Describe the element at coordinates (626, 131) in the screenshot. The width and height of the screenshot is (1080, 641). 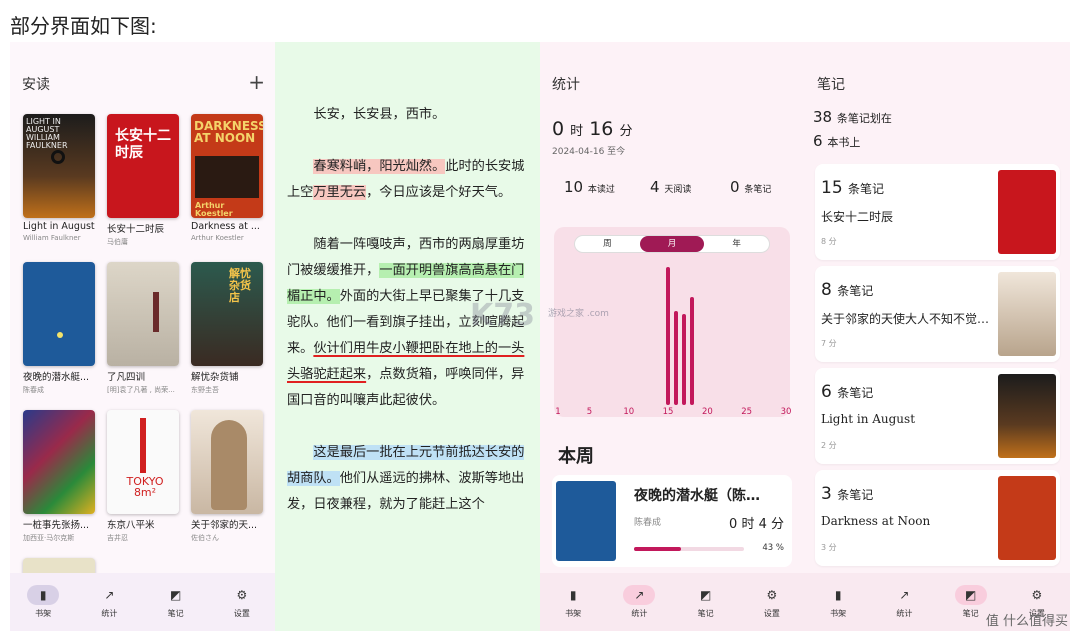
I see `minutes-unit: 分` at that location.